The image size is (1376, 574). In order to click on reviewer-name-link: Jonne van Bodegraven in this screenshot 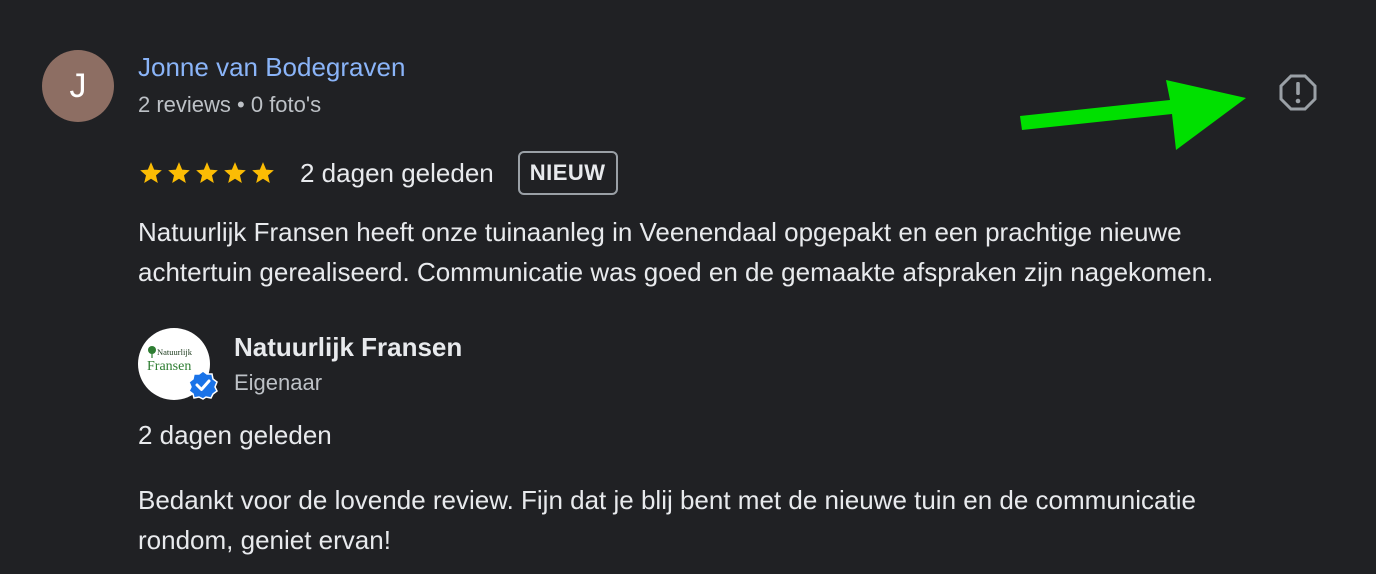, I will do `click(271, 67)`.